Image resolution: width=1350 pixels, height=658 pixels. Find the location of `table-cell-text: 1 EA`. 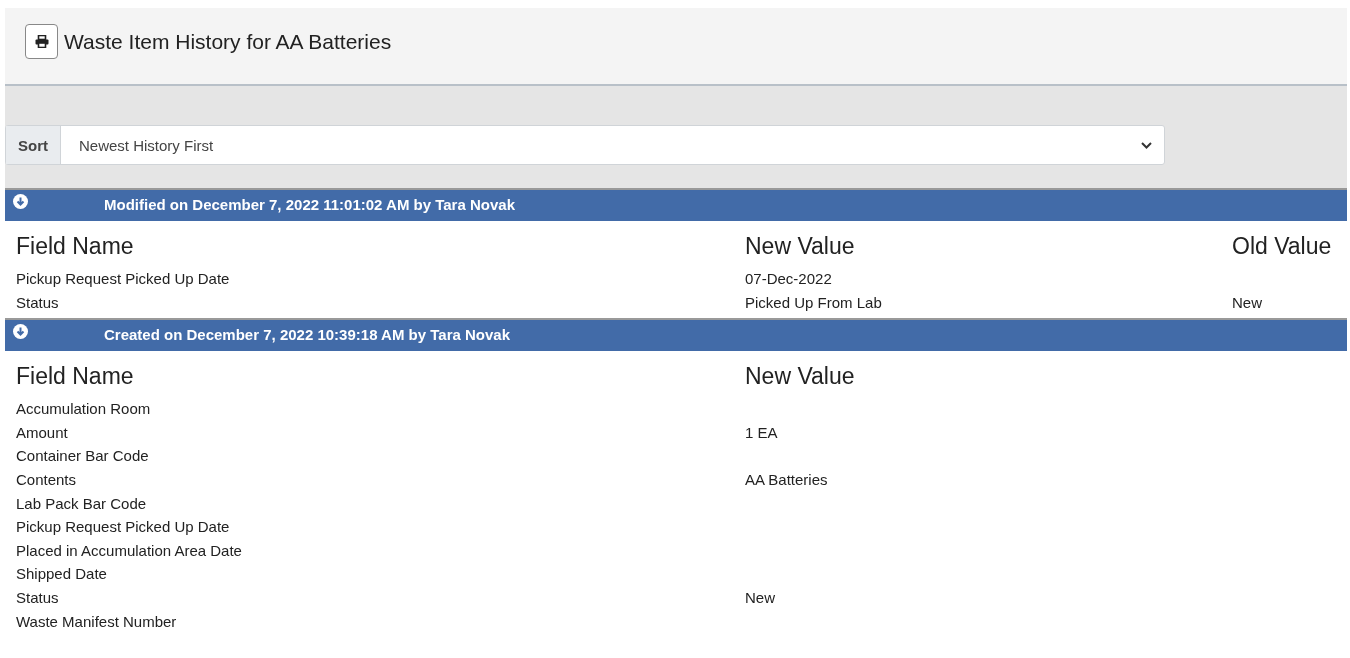

table-cell-text: 1 EA is located at coordinates (762, 432).